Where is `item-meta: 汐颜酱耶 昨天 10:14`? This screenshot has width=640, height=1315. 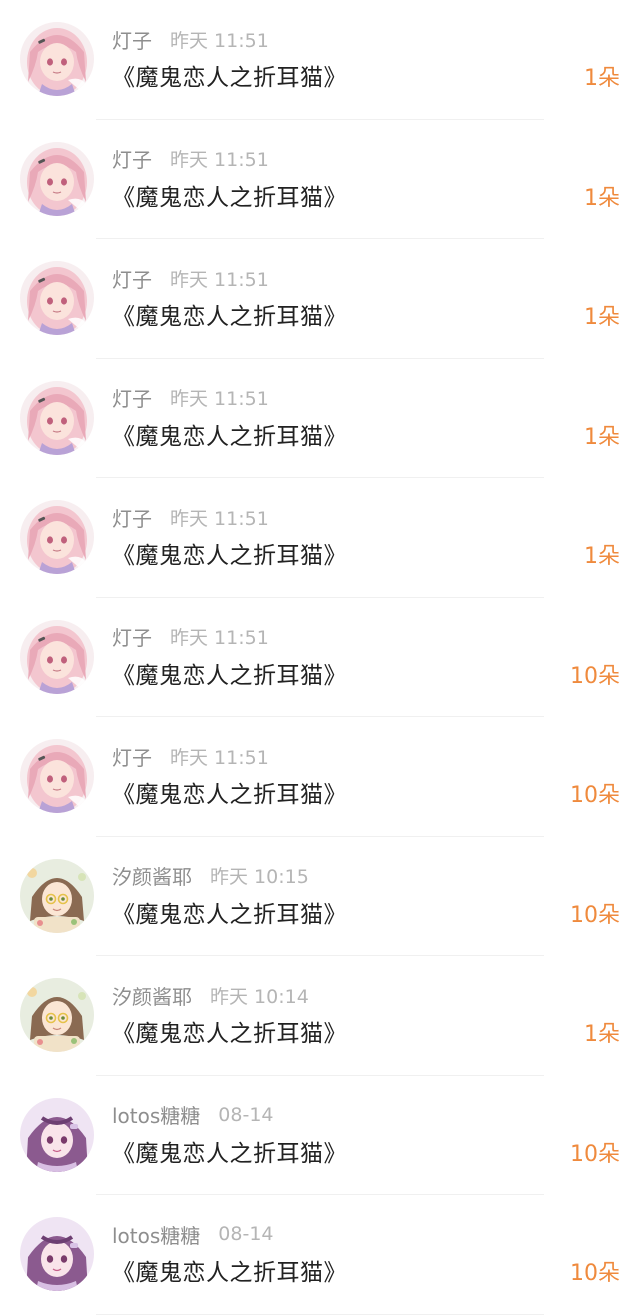
item-meta: 汐颜酱耶 昨天 10:14 is located at coordinates (210, 995).